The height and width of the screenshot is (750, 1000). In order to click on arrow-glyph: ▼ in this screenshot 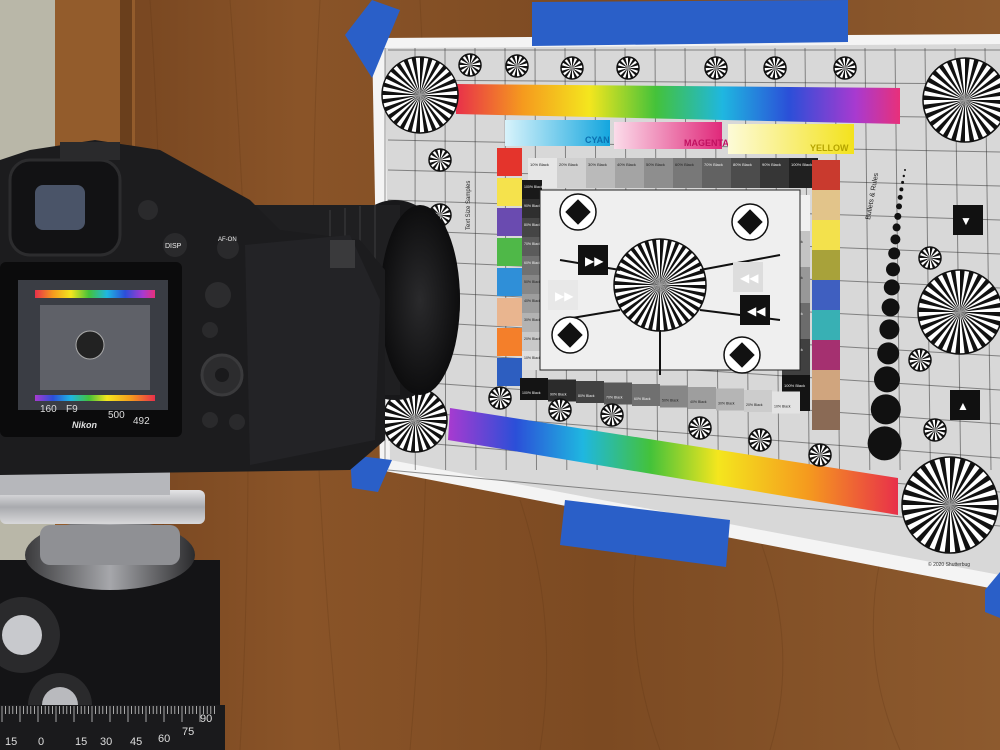, I will do `click(966, 221)`.